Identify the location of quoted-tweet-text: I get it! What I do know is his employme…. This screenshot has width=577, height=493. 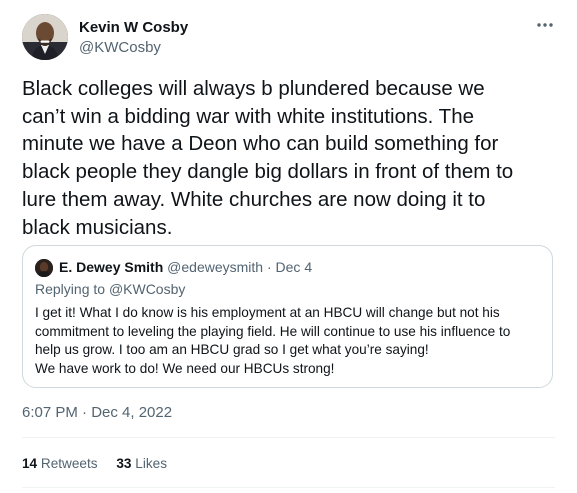
(273, 340).